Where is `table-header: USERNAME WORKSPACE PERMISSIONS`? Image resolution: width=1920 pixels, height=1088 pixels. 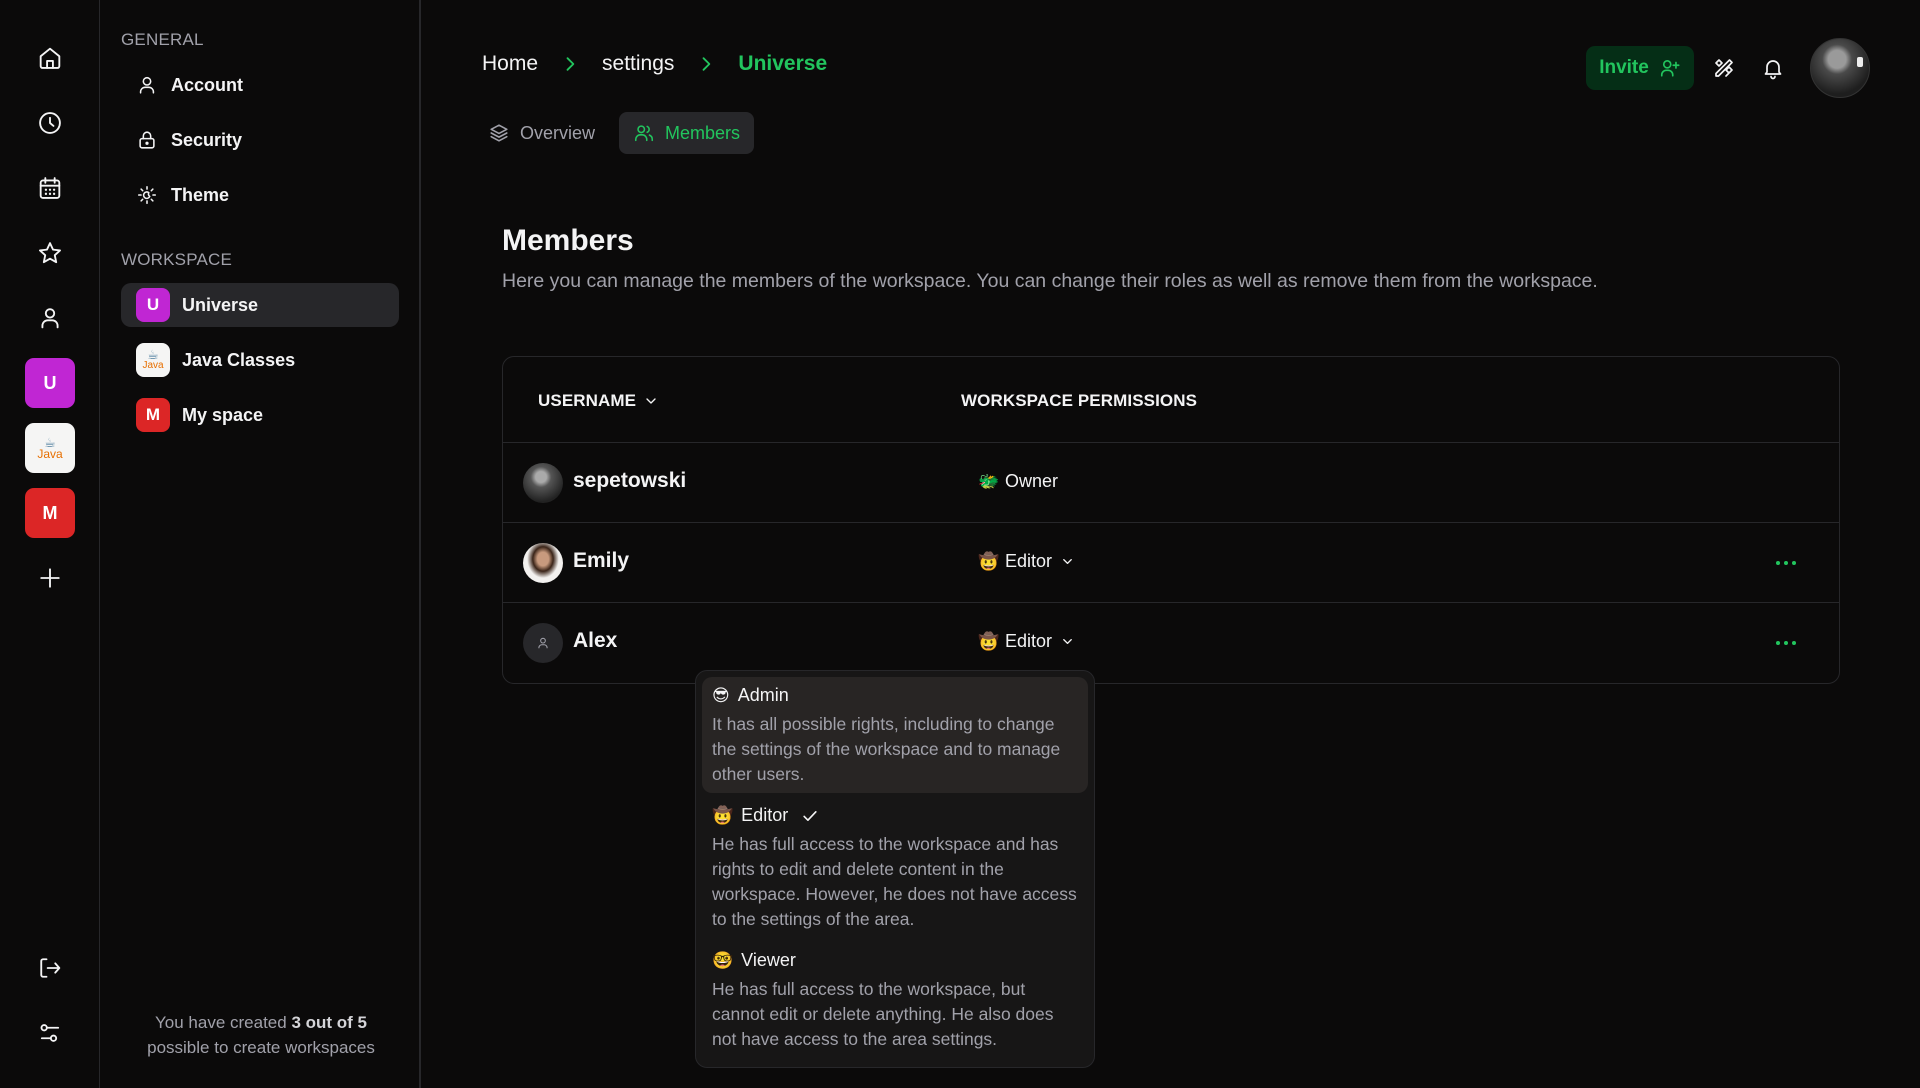 table-header: USERNAME WORKSPACE PERMISSIONS is located at coordinates (1171, 400).